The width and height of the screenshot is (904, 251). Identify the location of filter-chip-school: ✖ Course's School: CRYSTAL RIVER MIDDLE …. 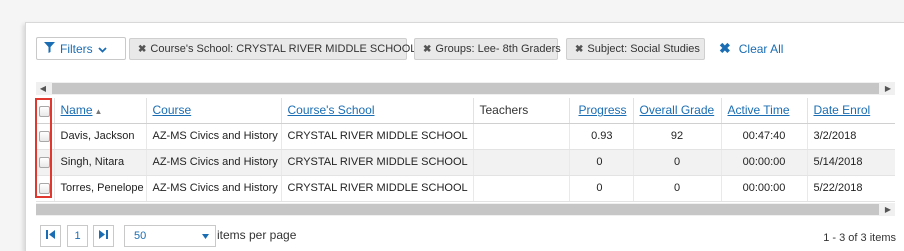
(272, 49).